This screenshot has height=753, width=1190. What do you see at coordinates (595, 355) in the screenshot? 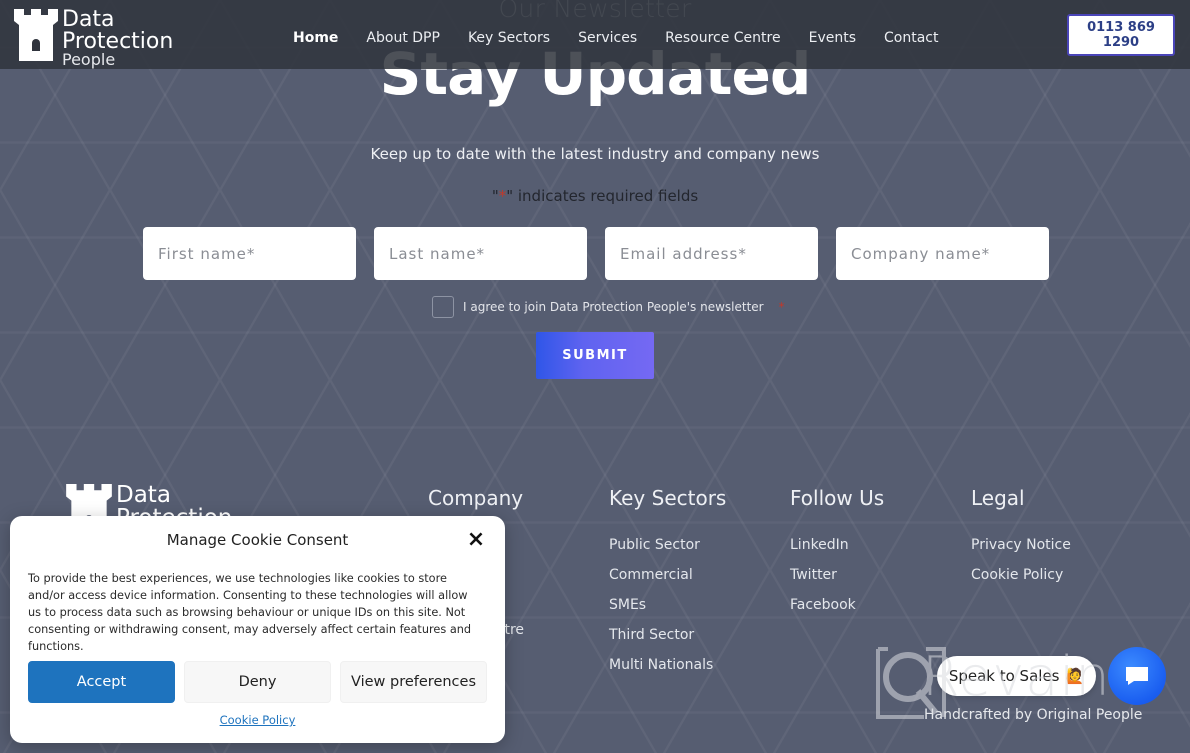
I see `submit-button: SUBMIT` at bounding box center [595, 355].